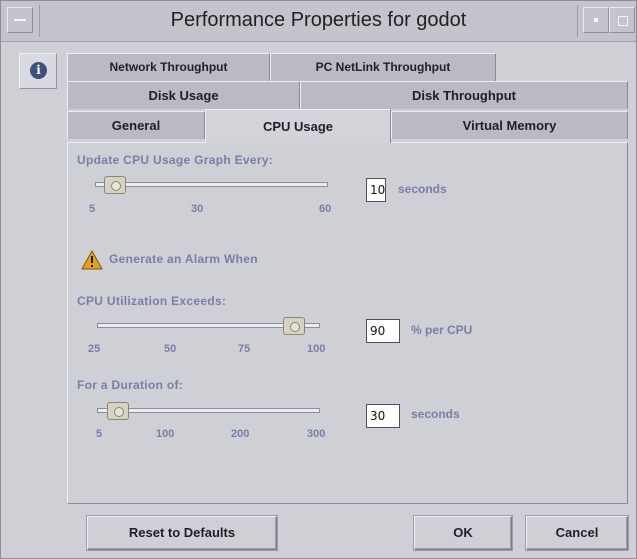 Image resolution: width=637 pixels, height=559 pixels. I want to click on update-interval-label: Update CPU Usage Graph Every:, so click(175, 160).